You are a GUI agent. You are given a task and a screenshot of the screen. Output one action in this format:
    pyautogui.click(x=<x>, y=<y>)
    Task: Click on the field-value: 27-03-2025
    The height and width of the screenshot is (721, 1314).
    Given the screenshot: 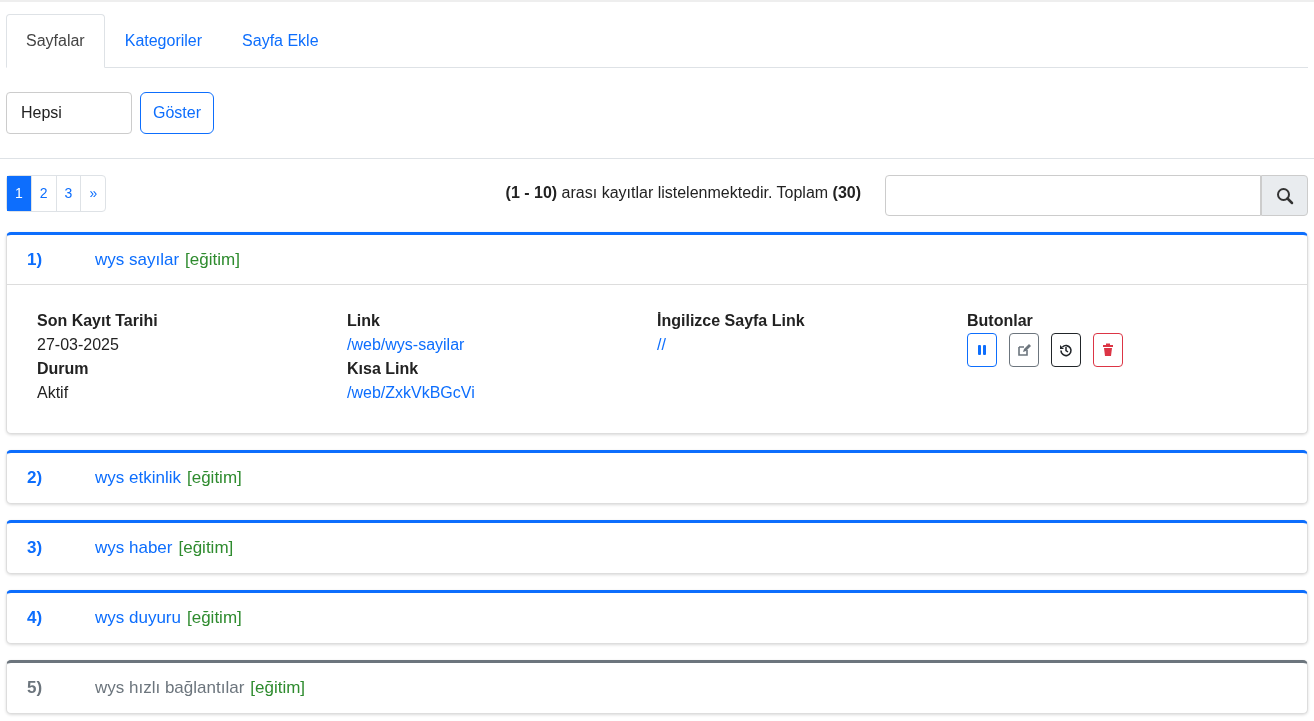 What is the action you would take?
    pyautogui.click(x=78, y=345)
    